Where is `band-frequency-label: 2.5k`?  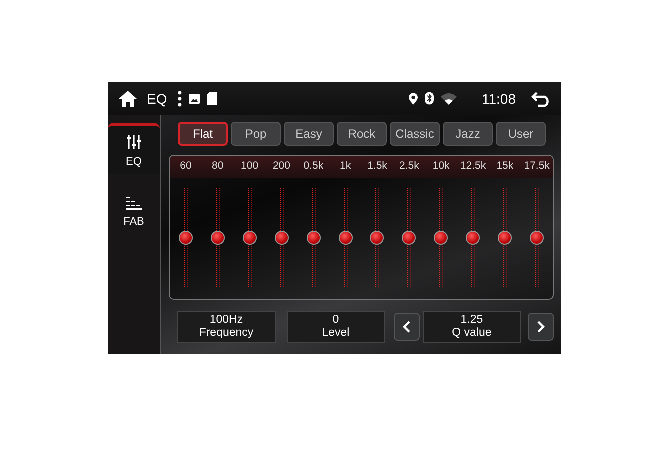 band-frequency-label: 2.5k is located at coordinates (409, 166).